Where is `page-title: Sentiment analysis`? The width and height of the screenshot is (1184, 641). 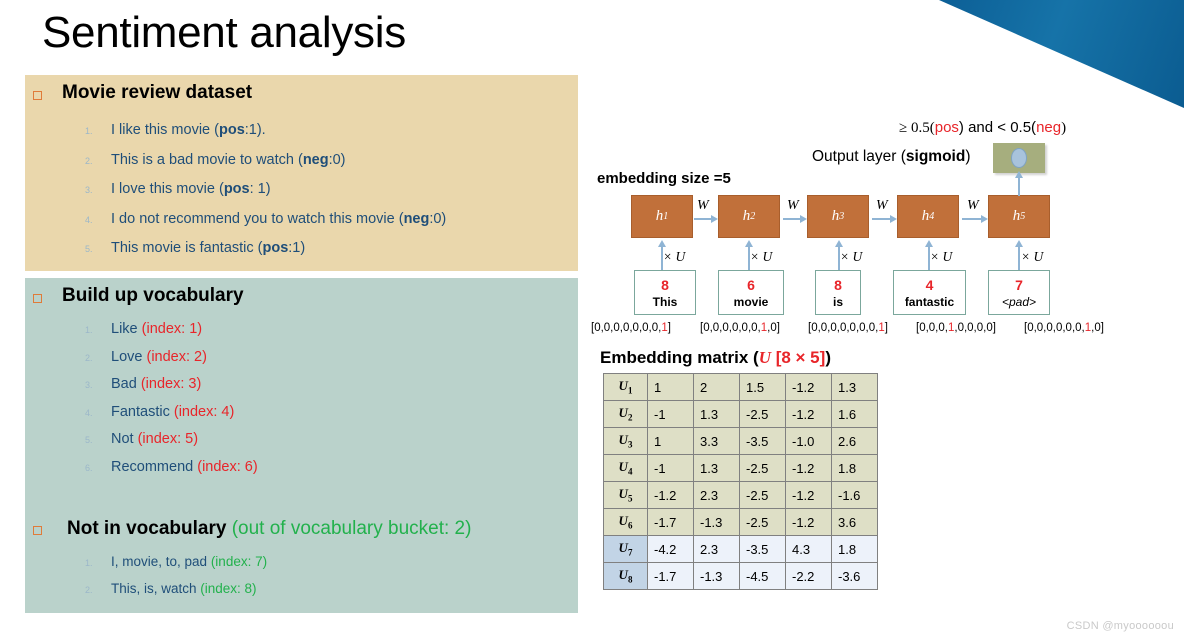 page-title: Sentiment analysis is located at coordinates (224, 32).